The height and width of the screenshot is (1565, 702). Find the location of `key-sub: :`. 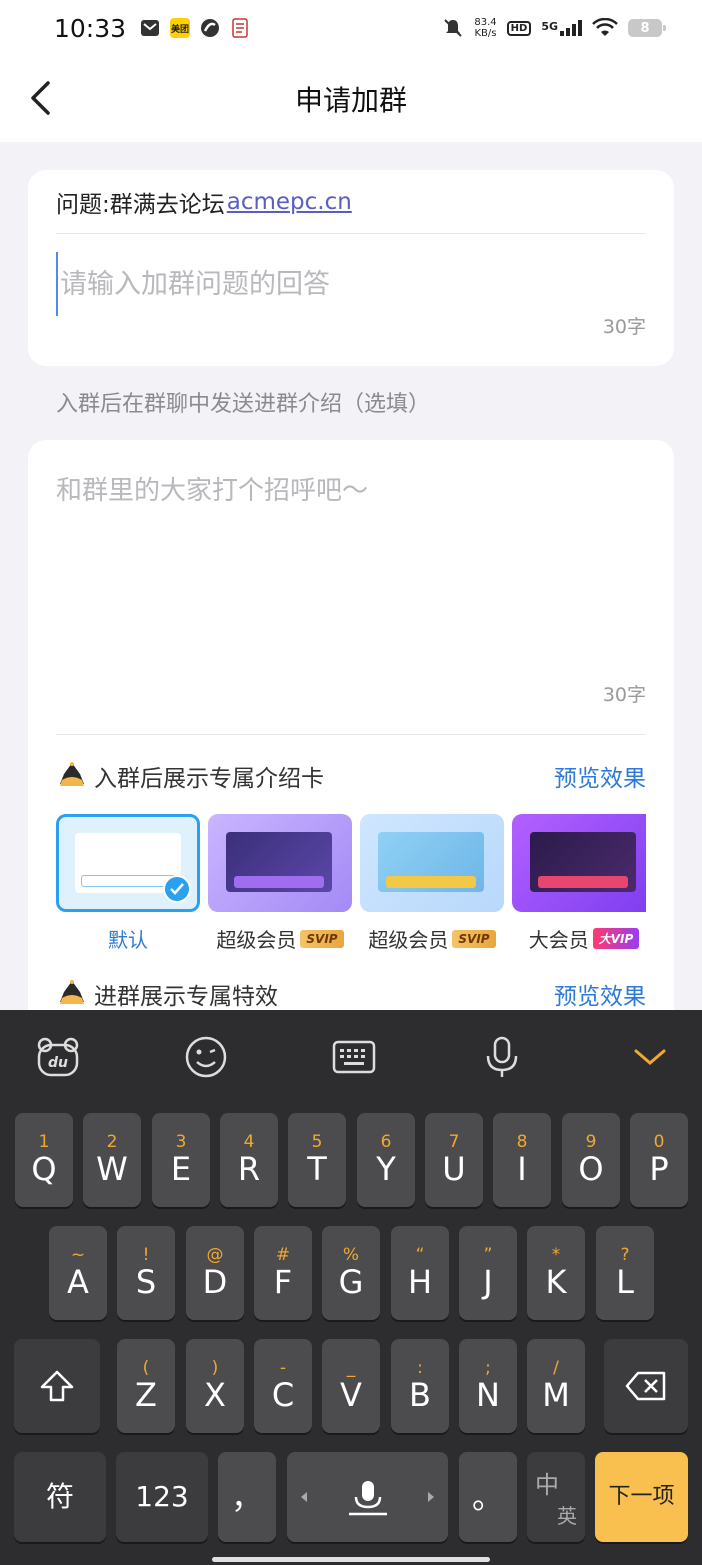

key-sub: : is located at coordinates (420, 1368).